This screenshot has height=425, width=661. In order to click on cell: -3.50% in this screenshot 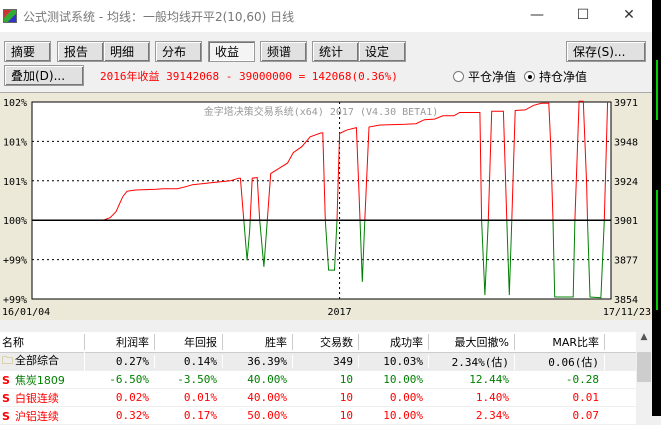, I will do `click(189, 379)`.